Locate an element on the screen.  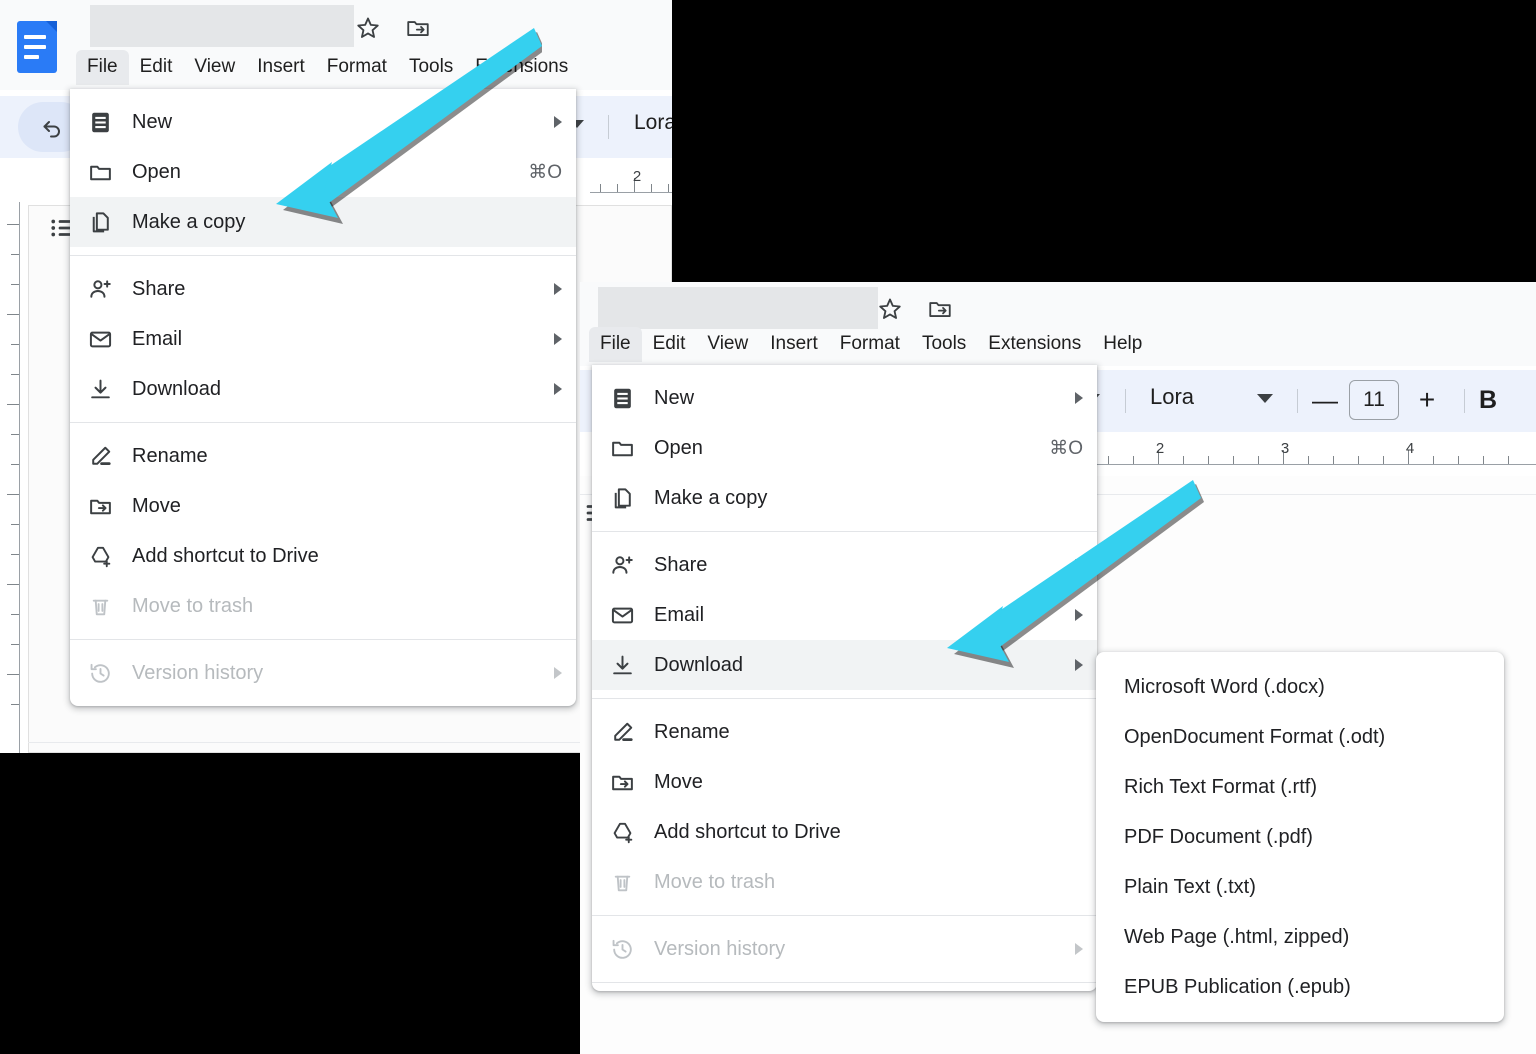
font-dropdown-chevron-down-icon is located at coordinates (1265, 398).